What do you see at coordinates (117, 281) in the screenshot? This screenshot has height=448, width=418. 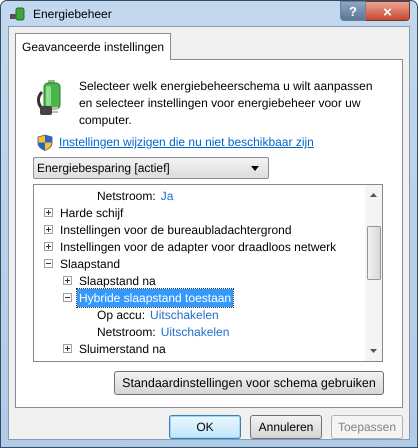 I see `tree-item: Slaapstand na` at bounding box center [117, 281].